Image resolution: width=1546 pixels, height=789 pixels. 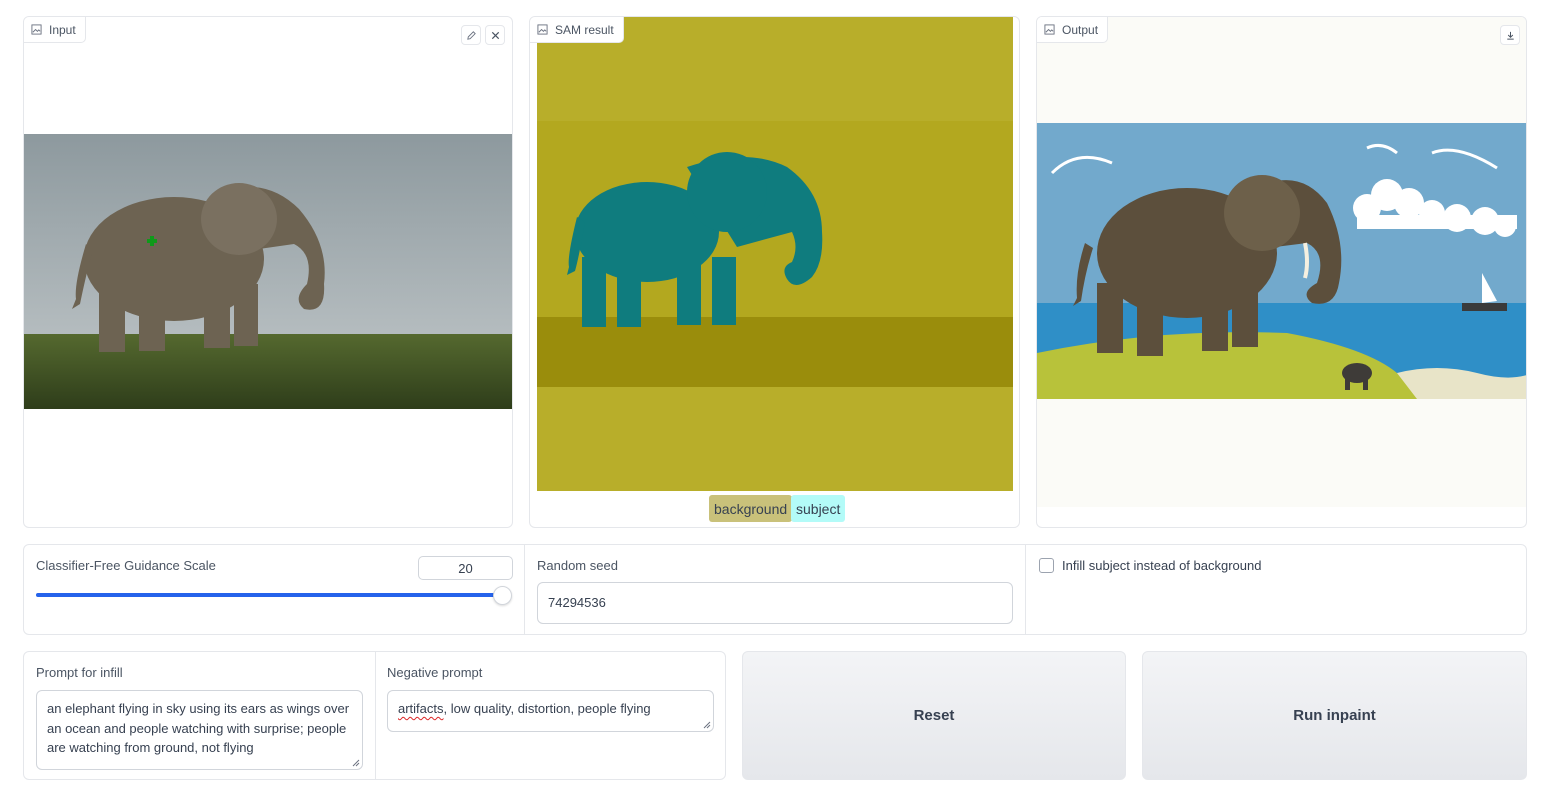 I want to click on pencil-icon, so click(x=471, y=35).